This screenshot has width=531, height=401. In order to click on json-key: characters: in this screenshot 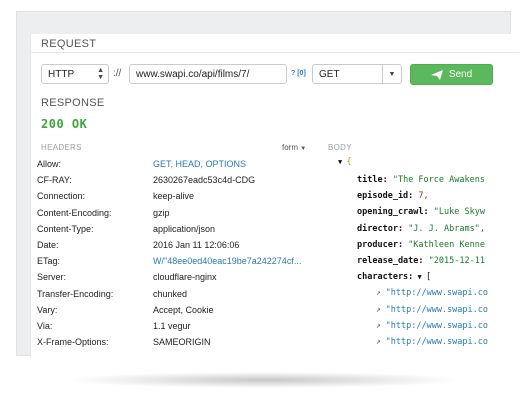, I will do `click(385, 277)`.